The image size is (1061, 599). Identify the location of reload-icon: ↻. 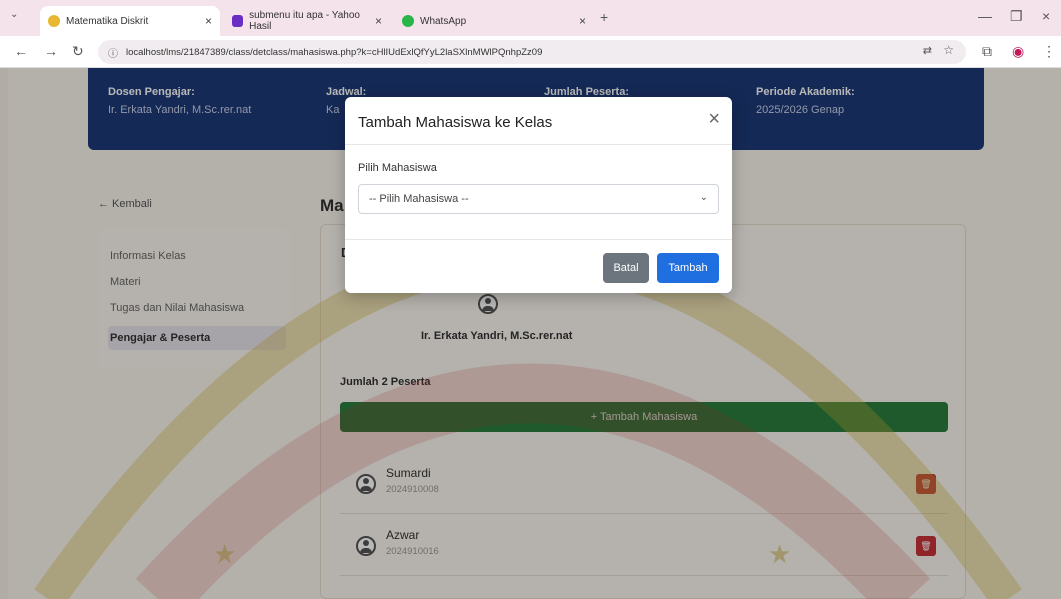
(78, 51).